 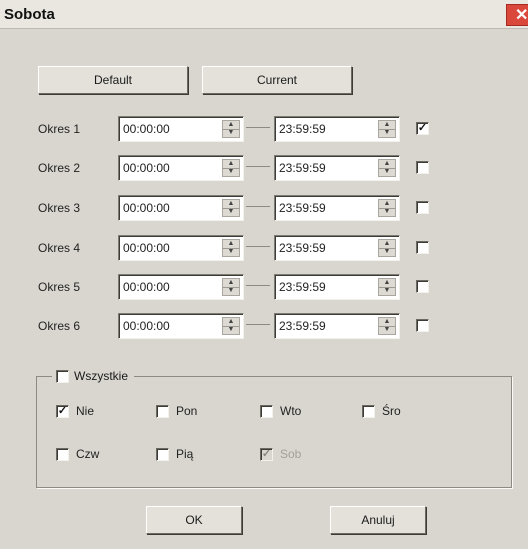 I want to click on day-label: Wto, so click(x=291, y=411).